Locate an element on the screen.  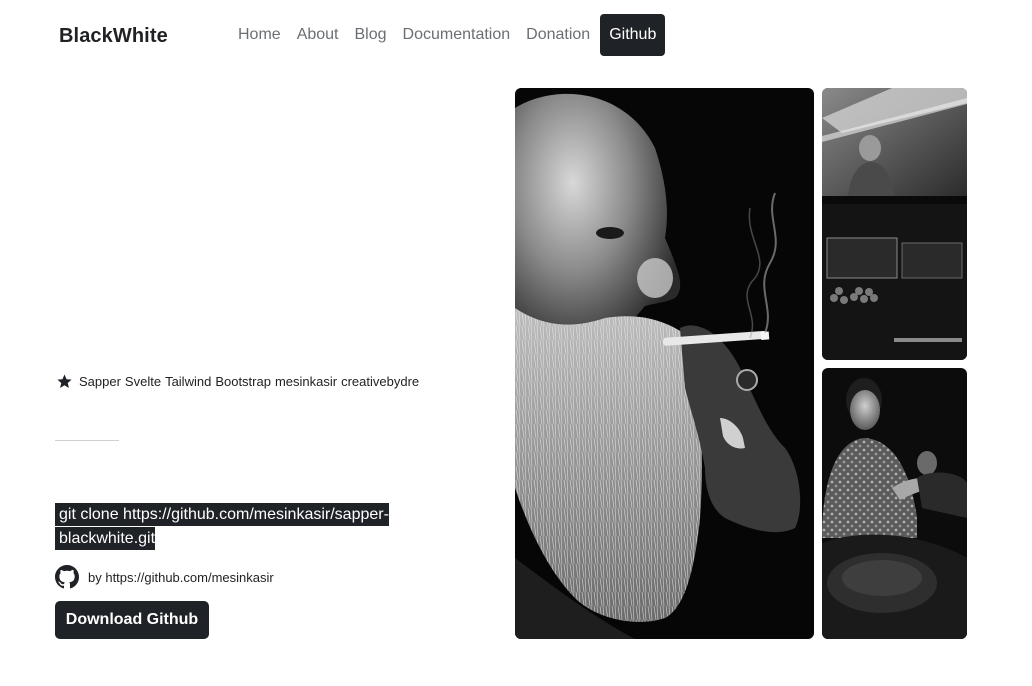
download-github-button: Download Github is located at coordinates (132, 620).